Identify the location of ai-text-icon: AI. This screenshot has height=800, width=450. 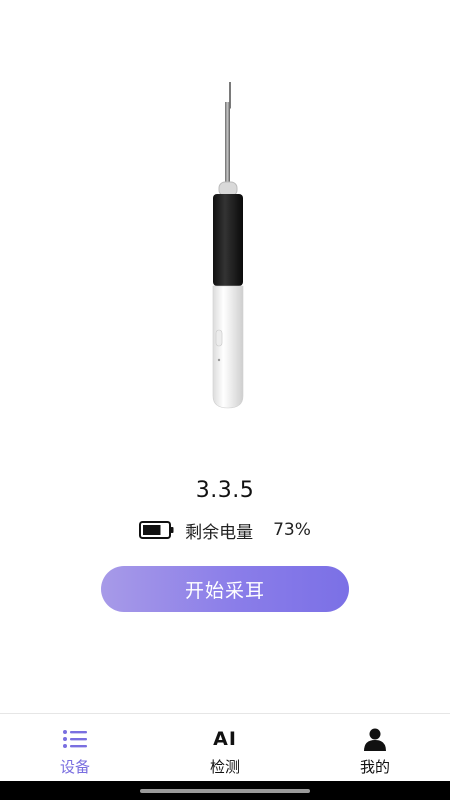
(225, 739).